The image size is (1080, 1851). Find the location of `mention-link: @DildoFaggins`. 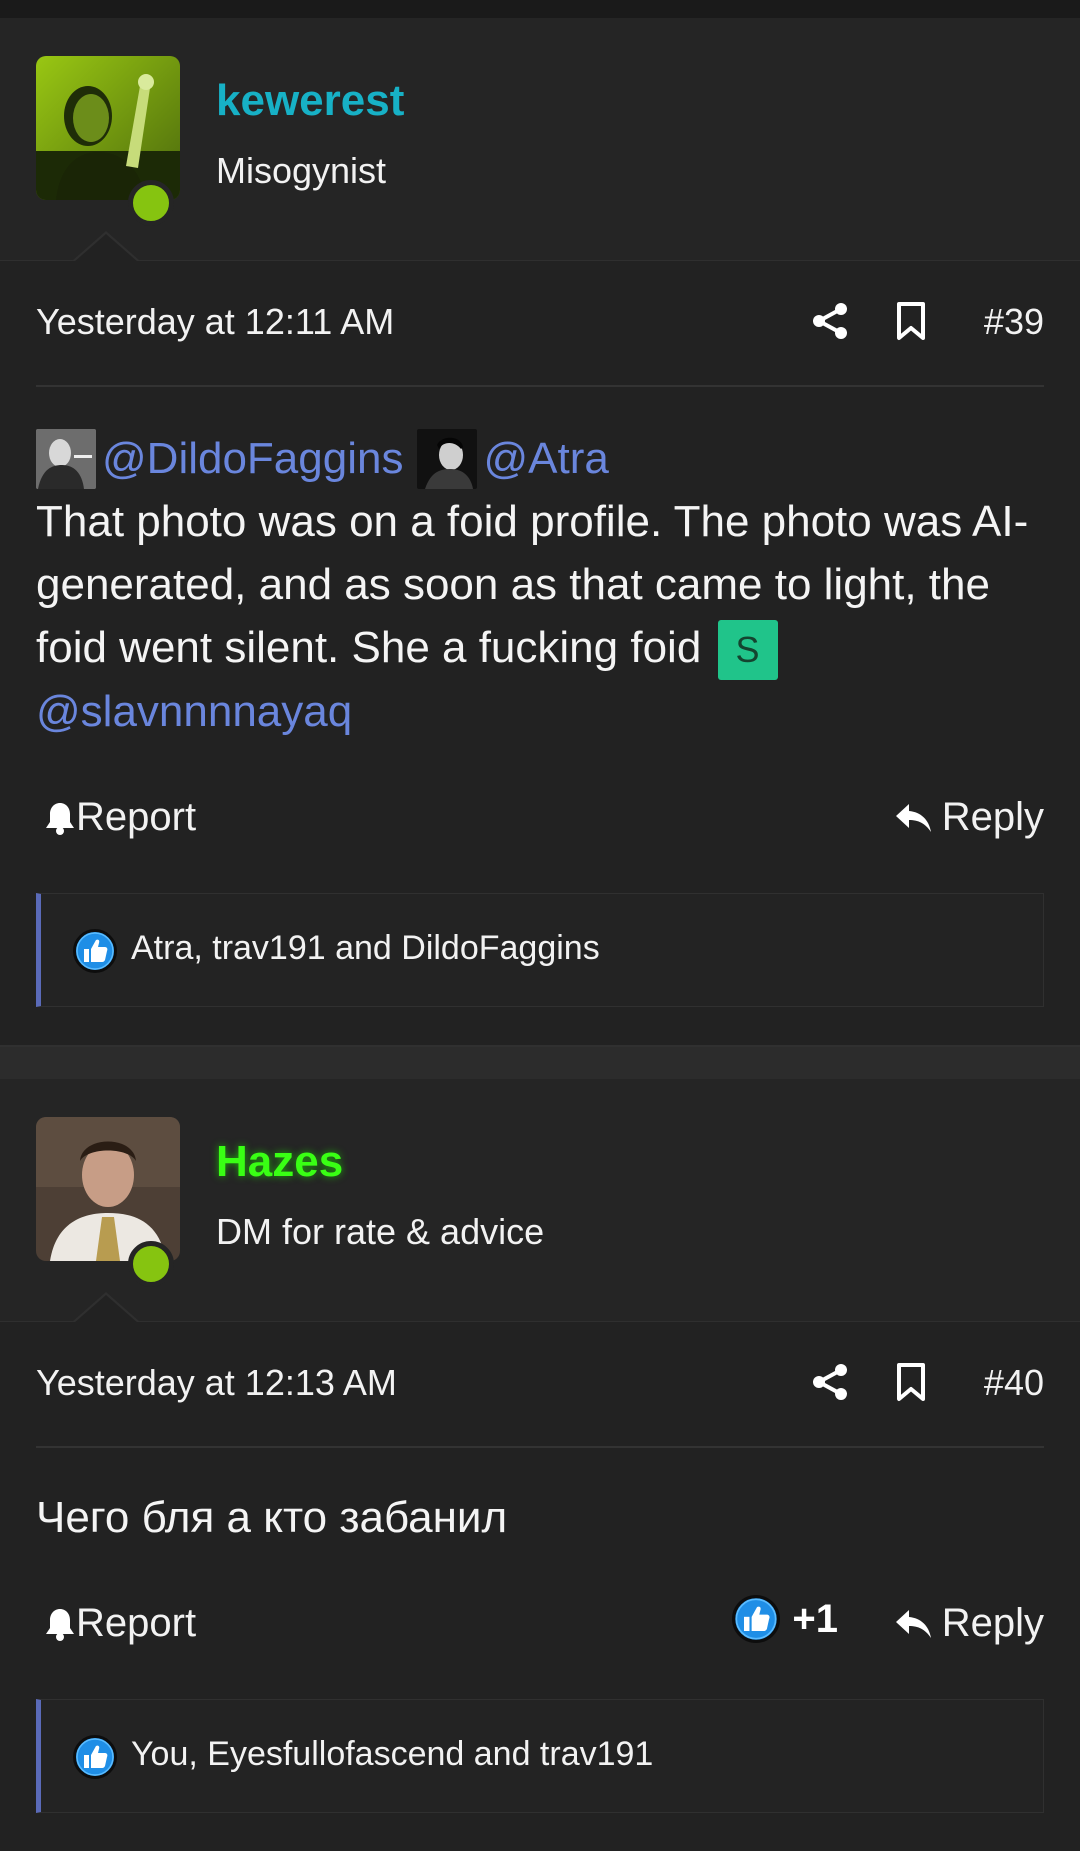

mention-link: @DildoFaggins is located at coordinates (252, 458).